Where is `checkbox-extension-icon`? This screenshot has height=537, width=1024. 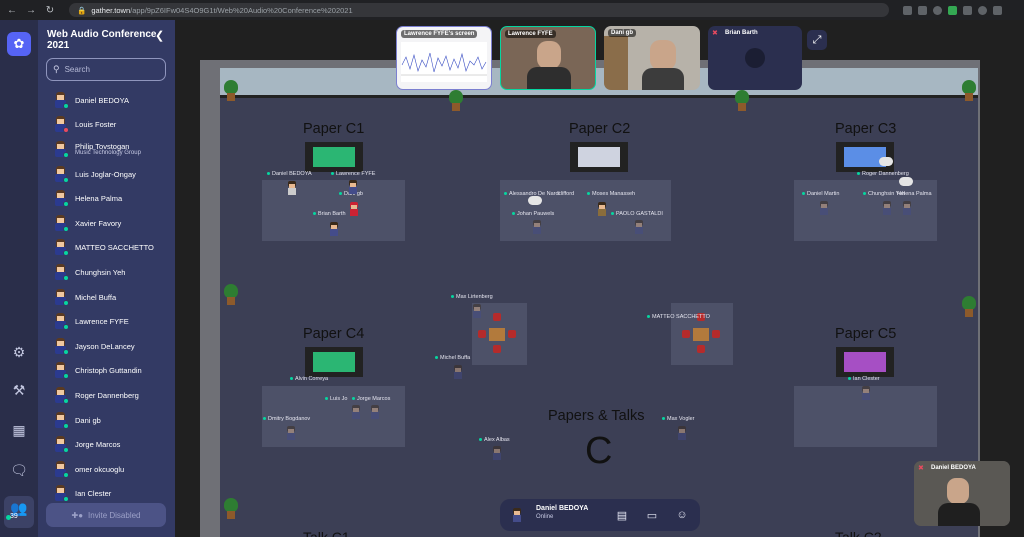
checkbox-extension-icon is located at coordinates (952, 10).